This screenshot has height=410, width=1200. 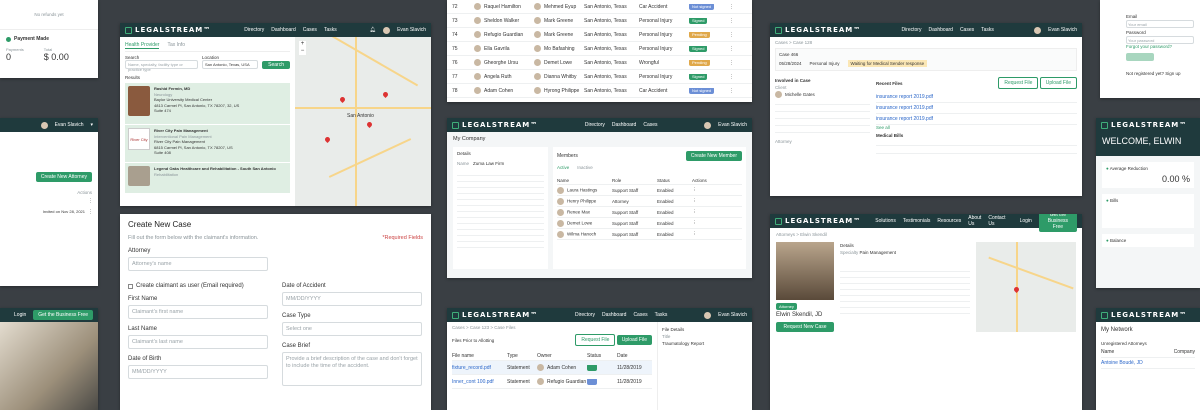 What do you see at coordinates (130, 286) in the screenshot?
I see `create-user-checkbox` at bounding box center [130, 286].